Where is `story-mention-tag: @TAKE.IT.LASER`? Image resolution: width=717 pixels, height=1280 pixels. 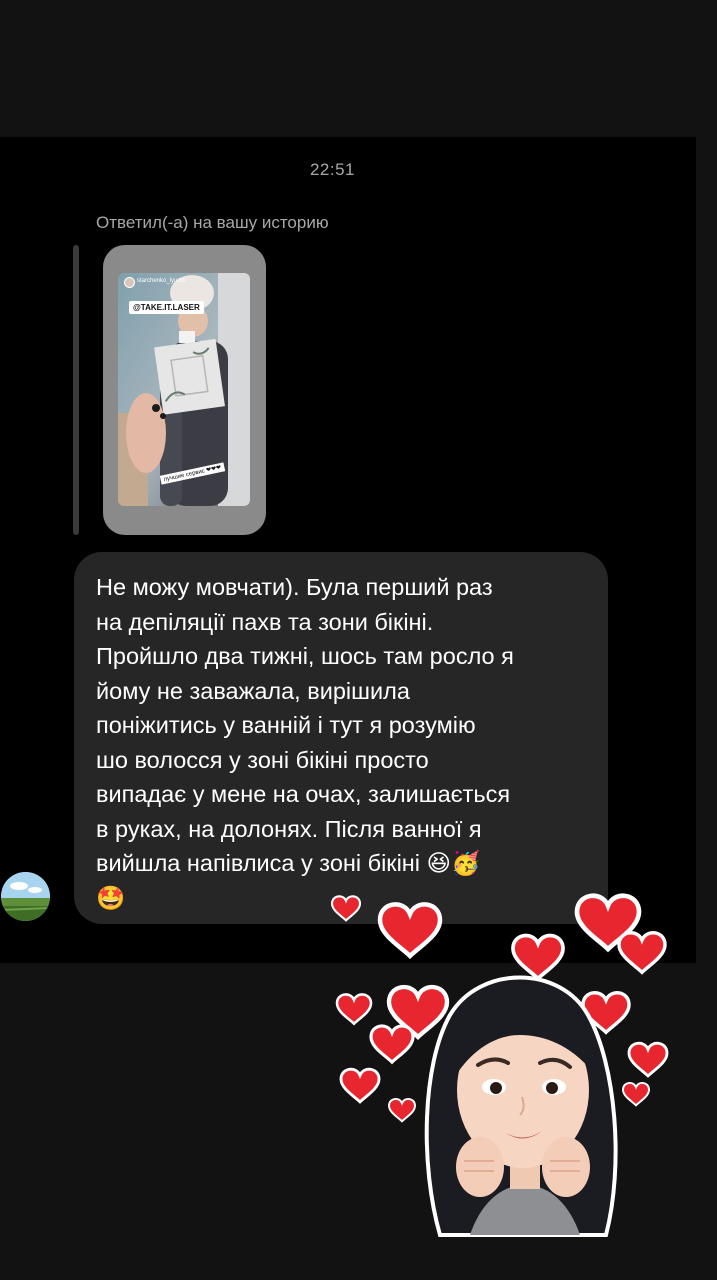
story-mention-tag: @TAKE.IT.LASER is located at coordinates (166, 307).